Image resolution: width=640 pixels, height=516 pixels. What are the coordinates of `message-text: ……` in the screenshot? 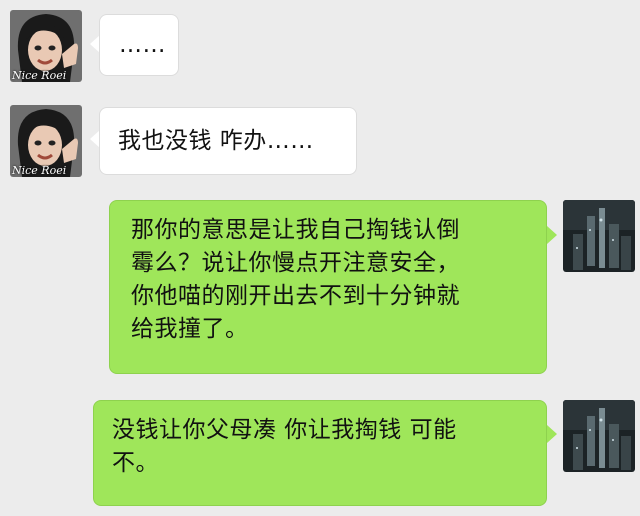 It's located at (142, 45).